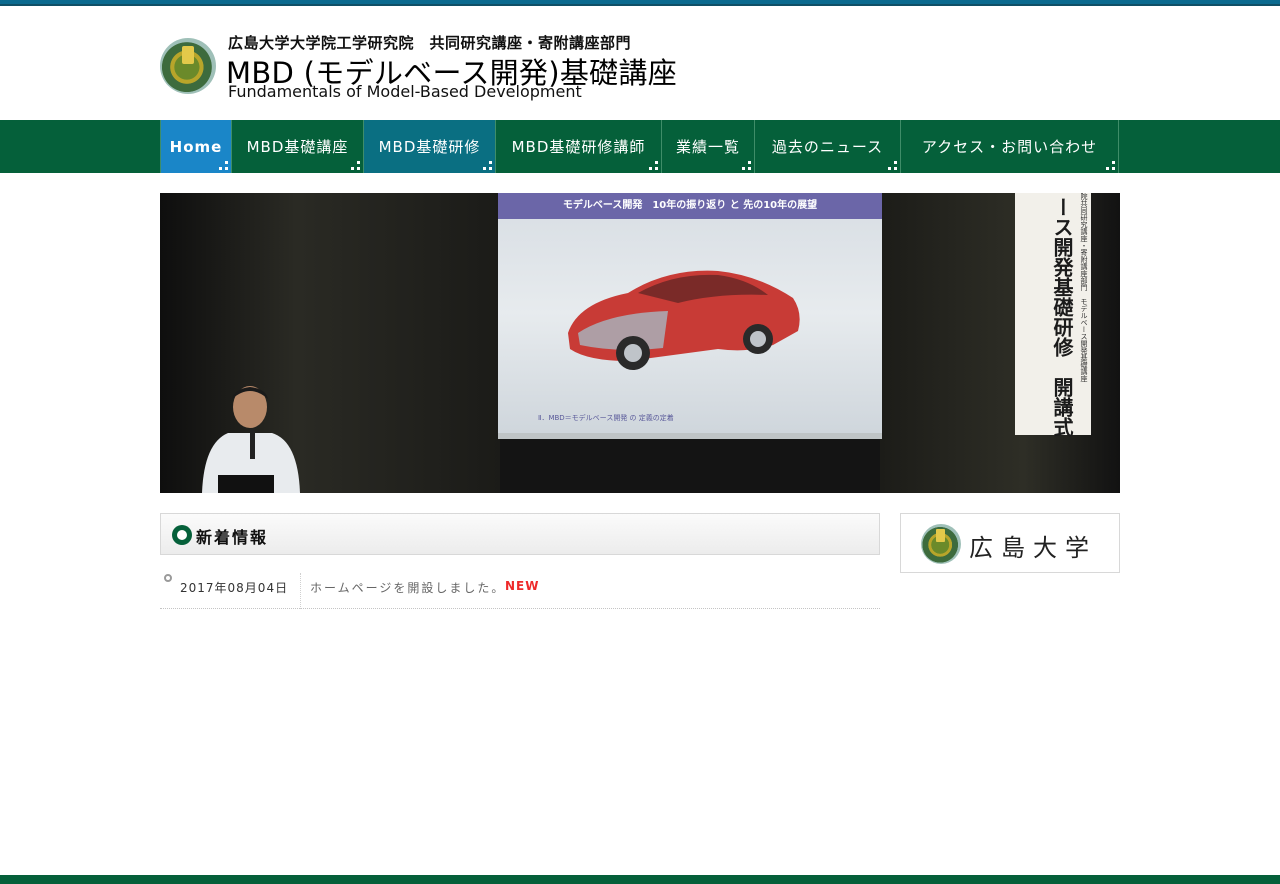  What do you see at coordinates (407, 587) in the screenshot?
I see `news-text: ホームページを開設しました。` at bounding box center [407, 587].